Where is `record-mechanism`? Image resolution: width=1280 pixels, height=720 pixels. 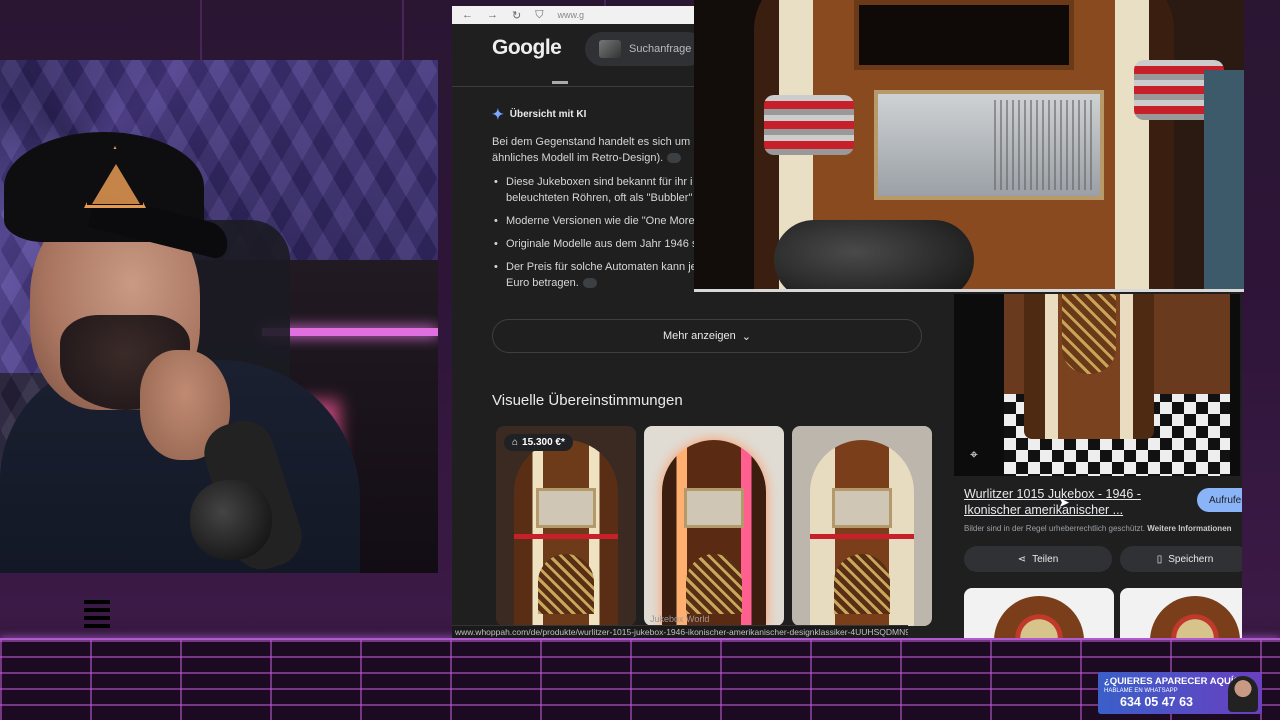 record-mechanism is located at coordinates (1044, 145).